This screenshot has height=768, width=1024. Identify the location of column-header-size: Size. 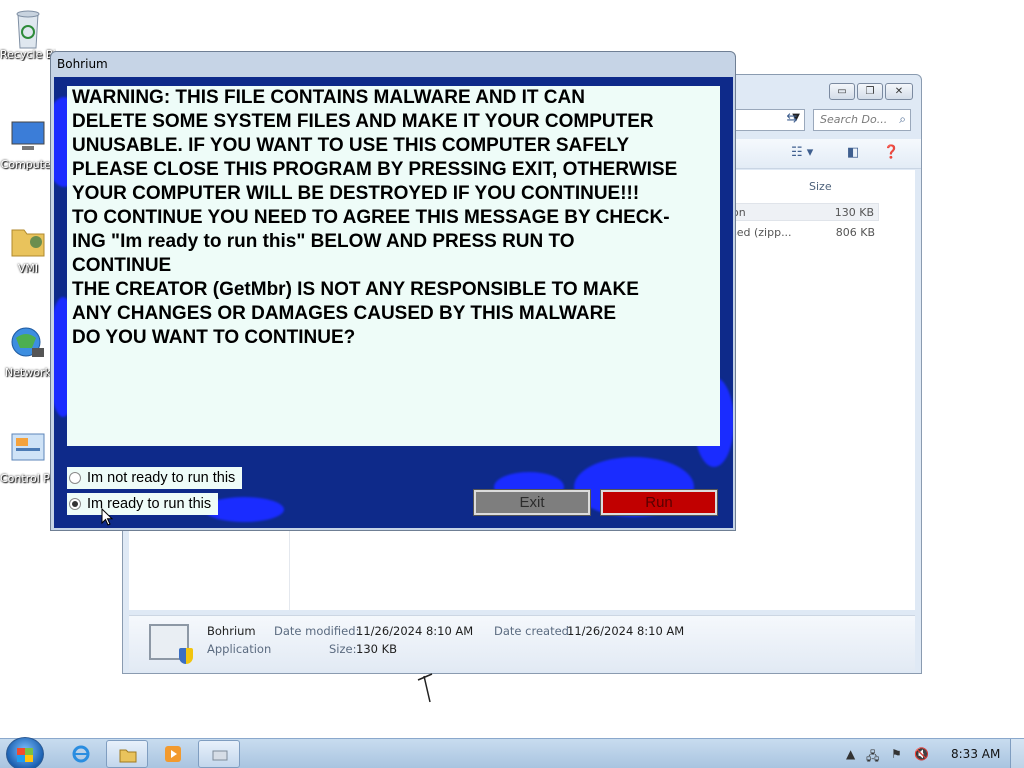
(820, 186).